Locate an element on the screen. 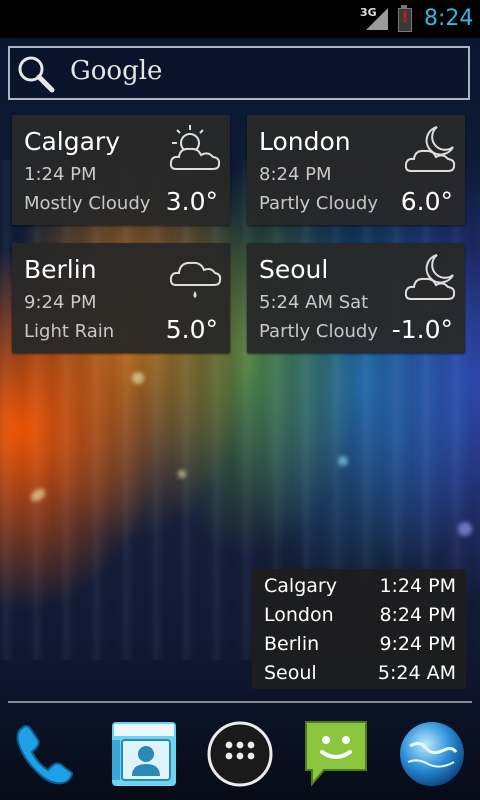  dock-divider is located at coordinates (240, 702).